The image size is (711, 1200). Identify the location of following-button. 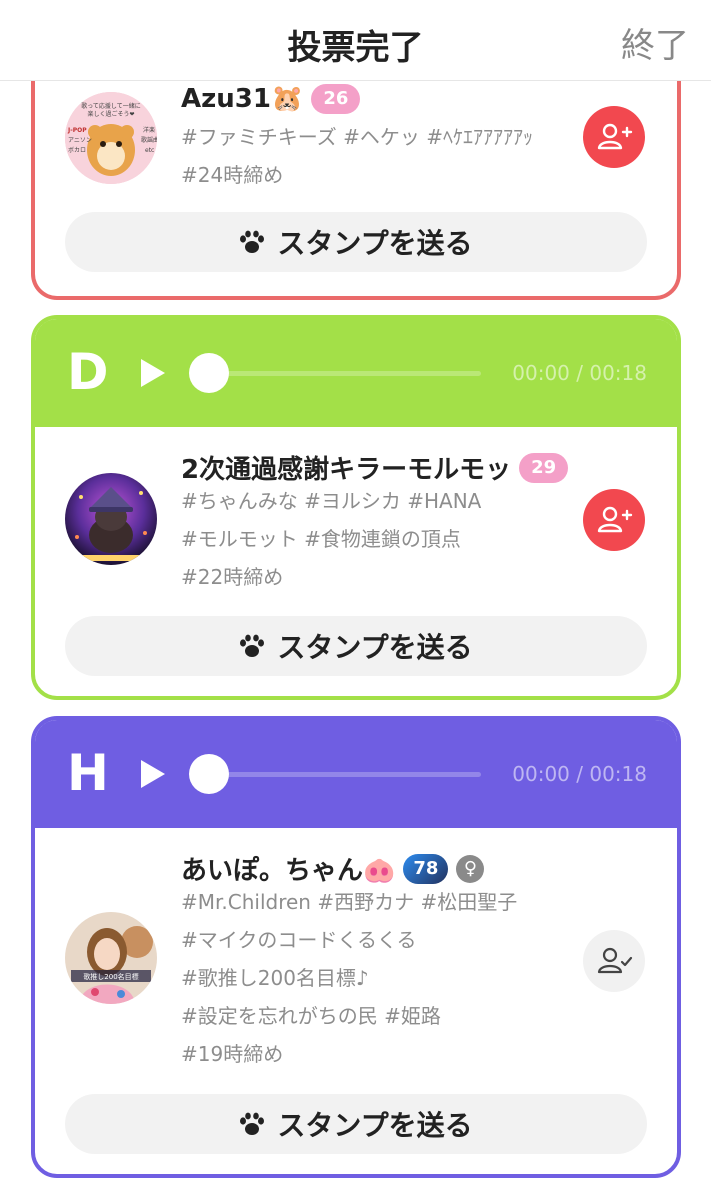
(614, 961).